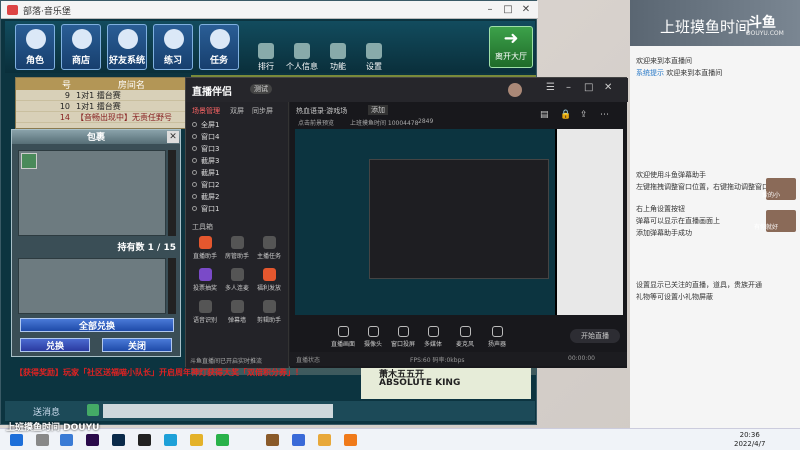 Image resolution: width=800 pixels, height=450 pixels. What do you see at coordinates (97, 325) in the screenshot?
I see `exchange-all-button: 全部兑换` at bounding box center [97, 325].